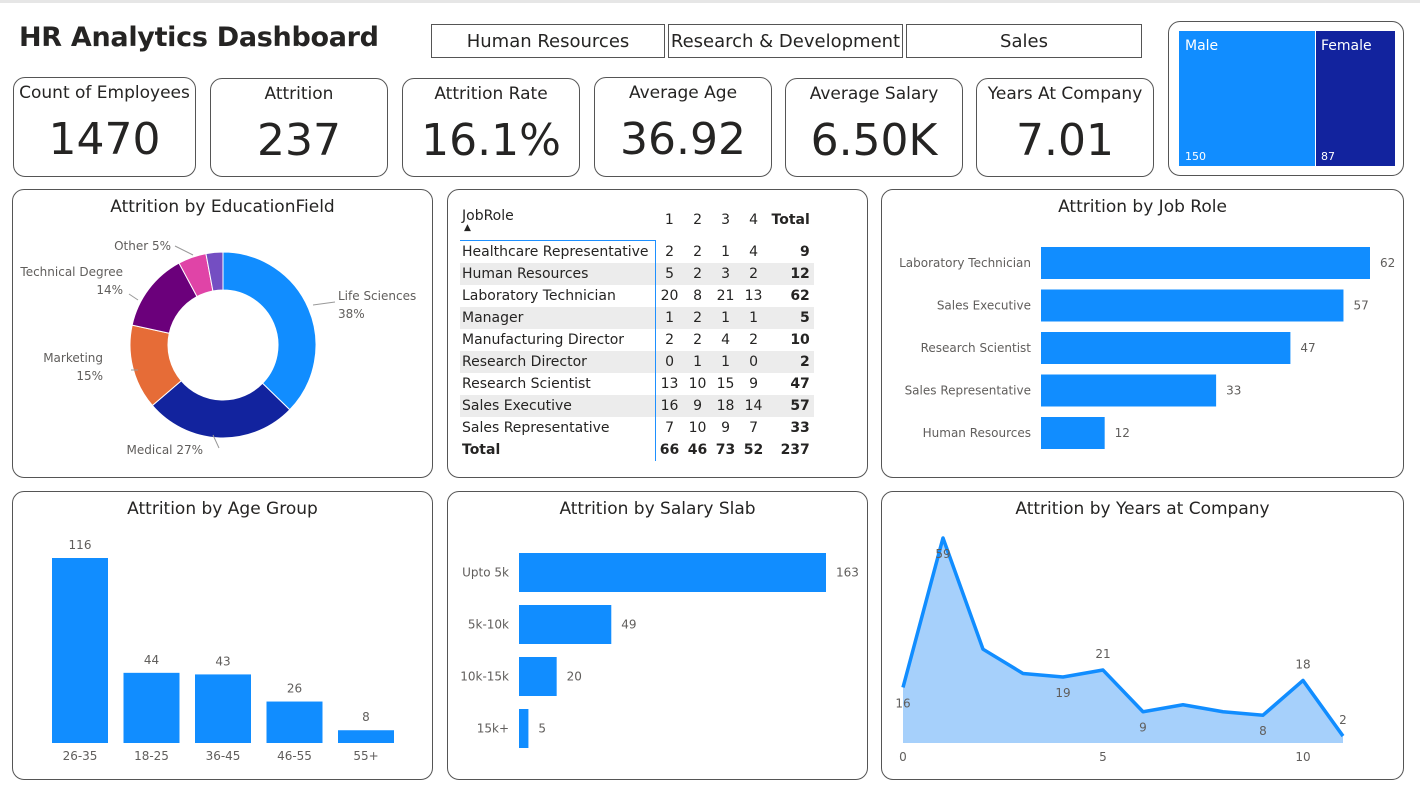 Image resolution: width=1420 pixels, height=798 pixels. What do you see at coordinates (725, 406) in the screenshot?
I see `cell-value: 18` at bounding box center [725, 406].